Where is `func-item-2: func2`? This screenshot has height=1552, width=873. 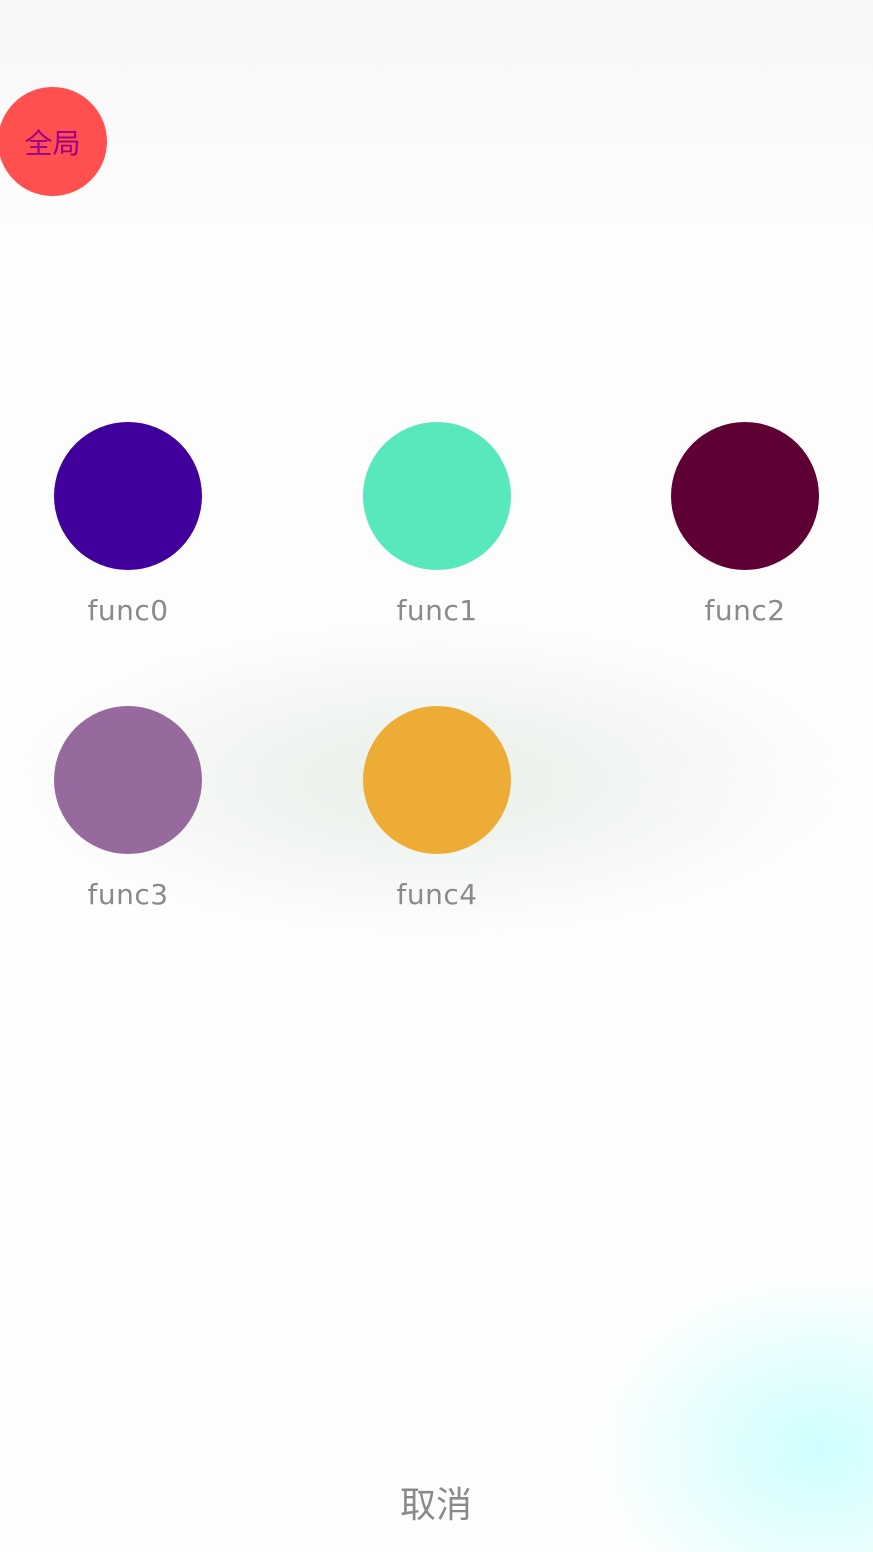 func-item-2: func2 is located at coordinates (745, 532).